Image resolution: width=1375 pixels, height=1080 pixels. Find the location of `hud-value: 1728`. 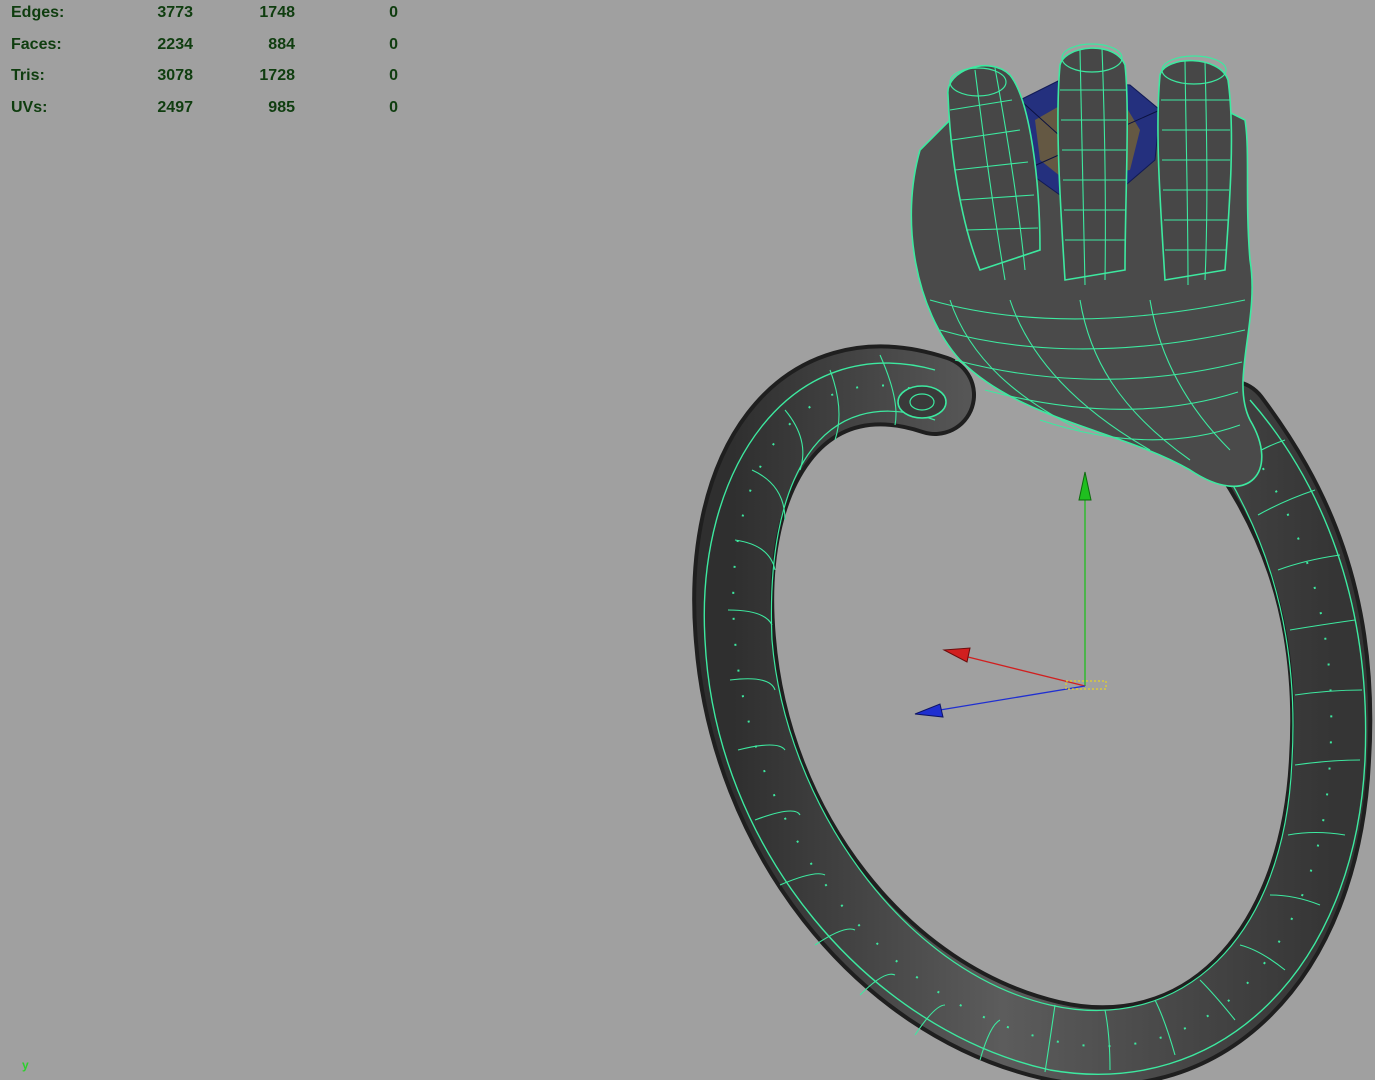

hud-value: 1728 is located at coordinates (277, 76).